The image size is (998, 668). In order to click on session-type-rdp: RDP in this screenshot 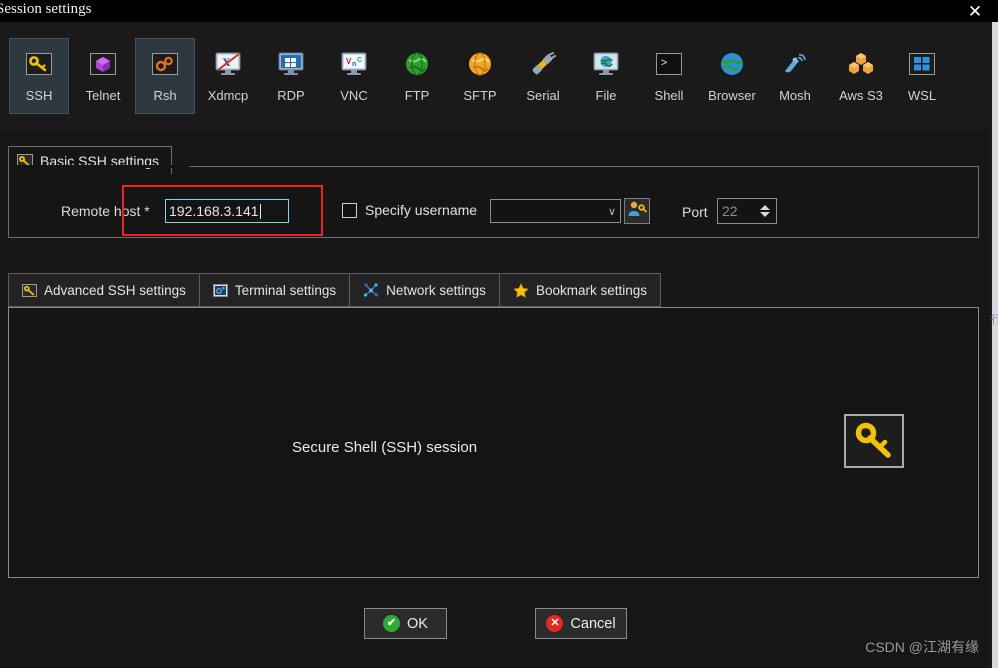, I will do `click(291, 76)`.